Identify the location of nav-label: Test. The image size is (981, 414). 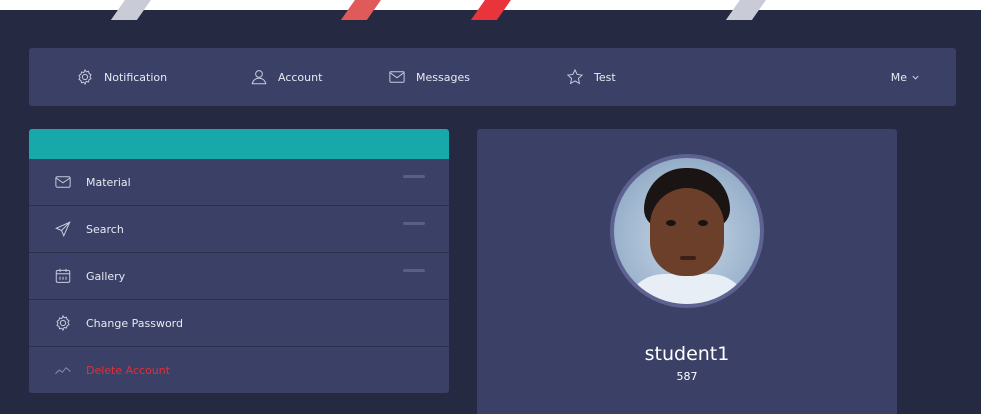
(605, 77).